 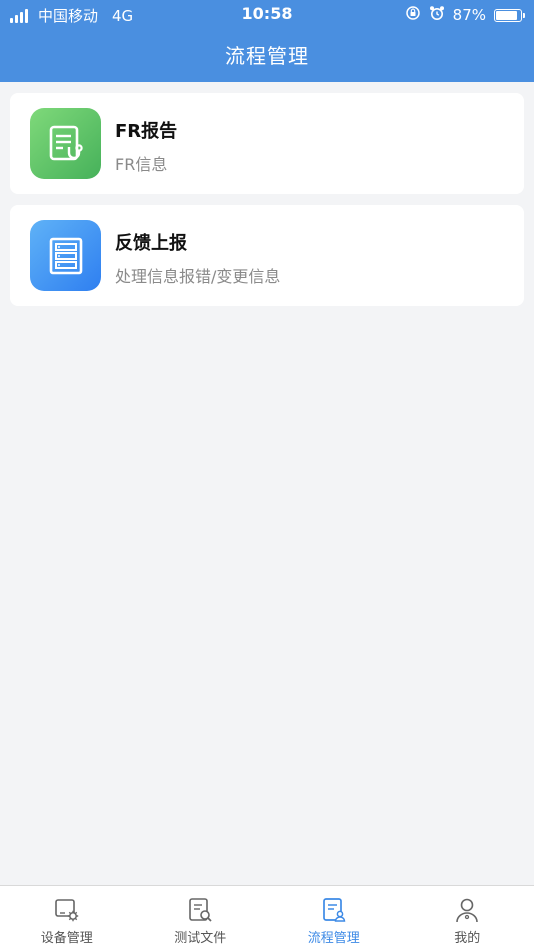 I want to click on status-bar-left: 中国移动 4G, so click(x=71, y=15).